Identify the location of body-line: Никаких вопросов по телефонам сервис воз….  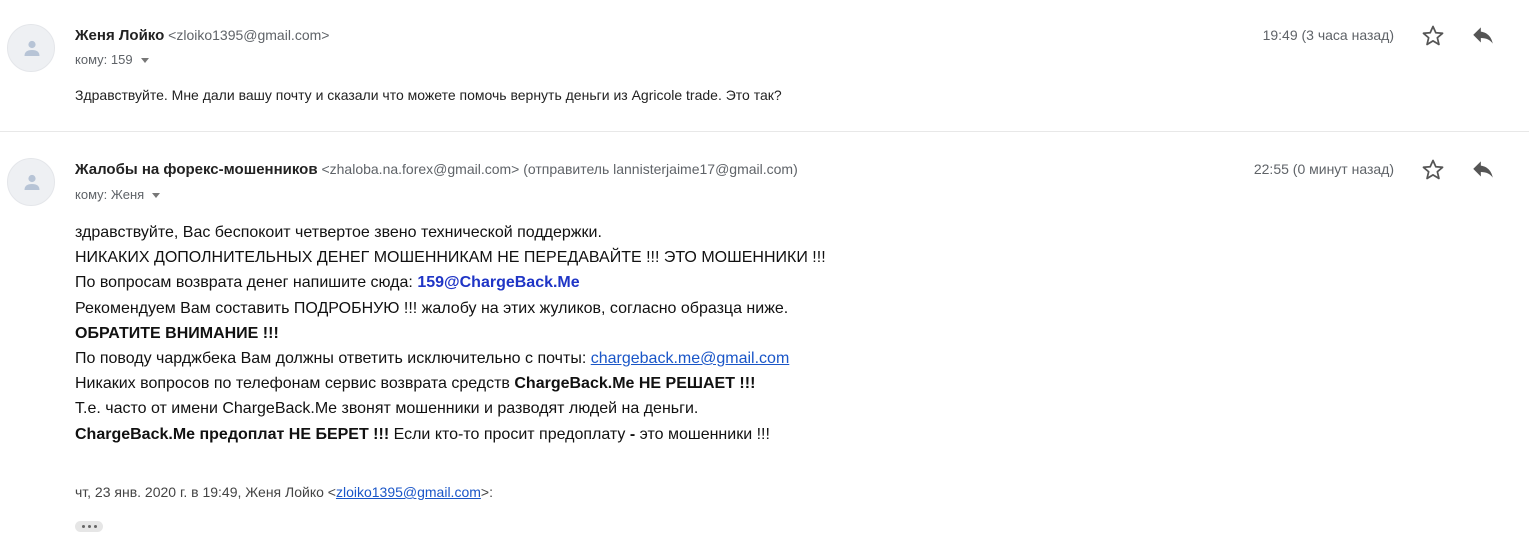
(450, 383).